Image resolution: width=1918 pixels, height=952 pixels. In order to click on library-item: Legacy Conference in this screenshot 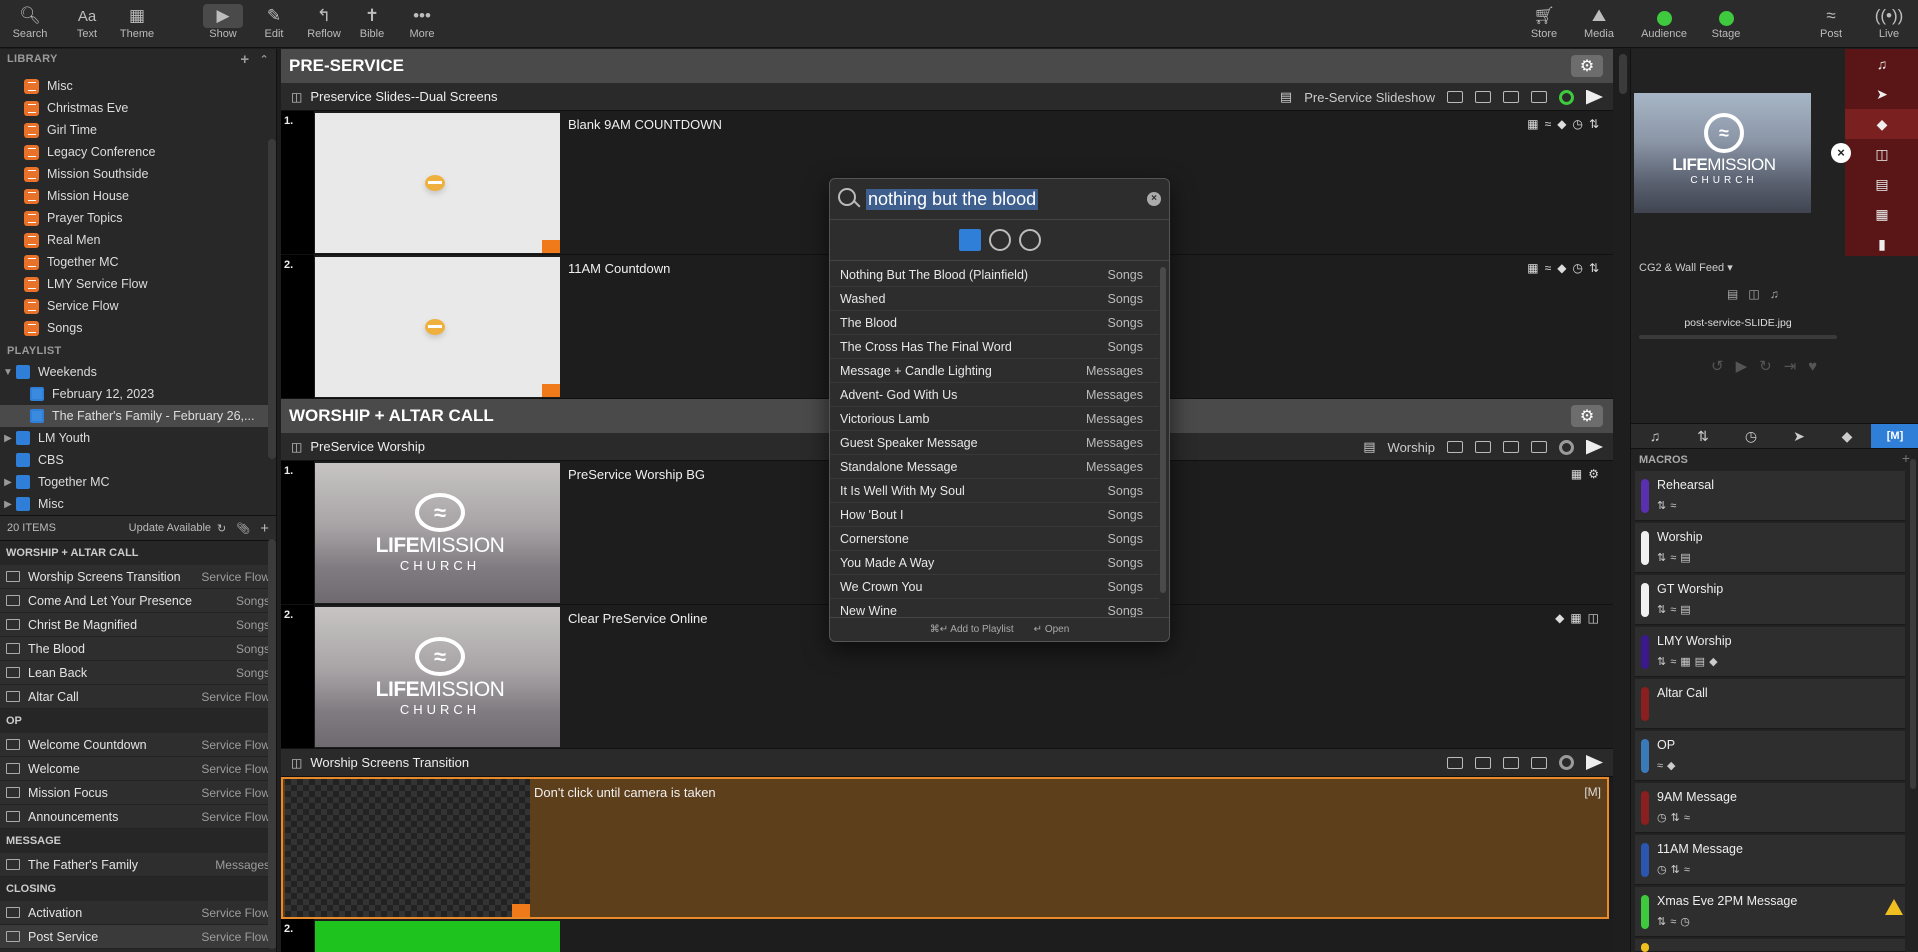, I will do `click(138, 152)`.